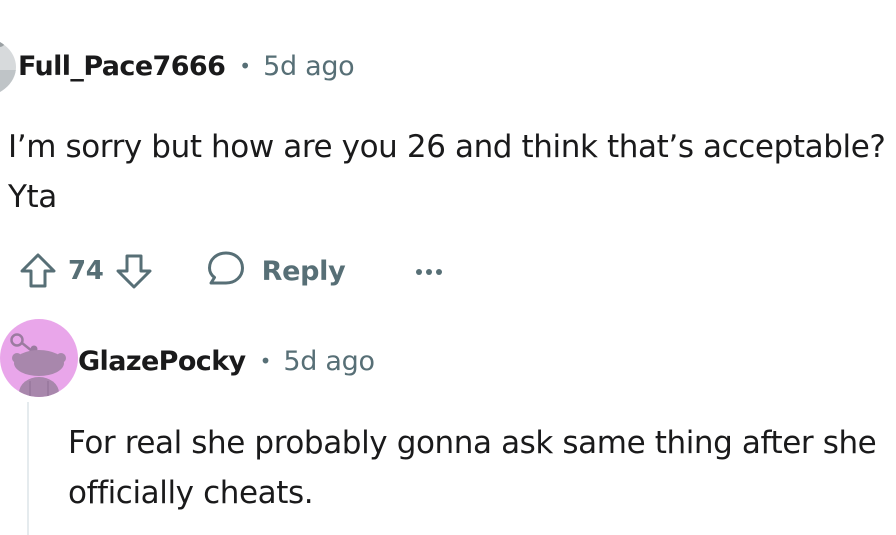  I want to click on comment-action-bar: 74 Reply, so click(230, 271).